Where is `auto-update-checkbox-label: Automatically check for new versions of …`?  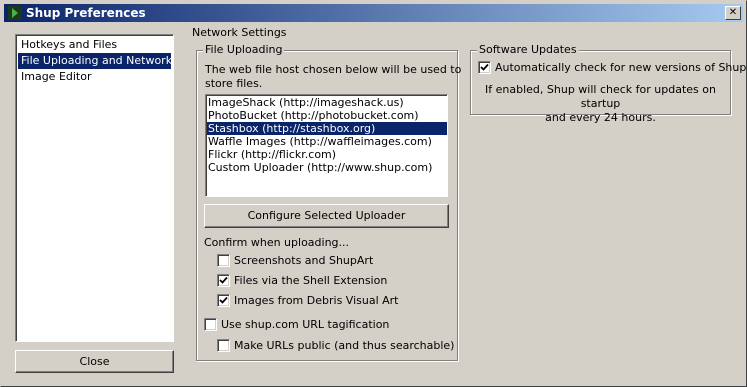 auto-update-checkbox-label: Automatically check for new versions of … is located at coordinates (621, 68).